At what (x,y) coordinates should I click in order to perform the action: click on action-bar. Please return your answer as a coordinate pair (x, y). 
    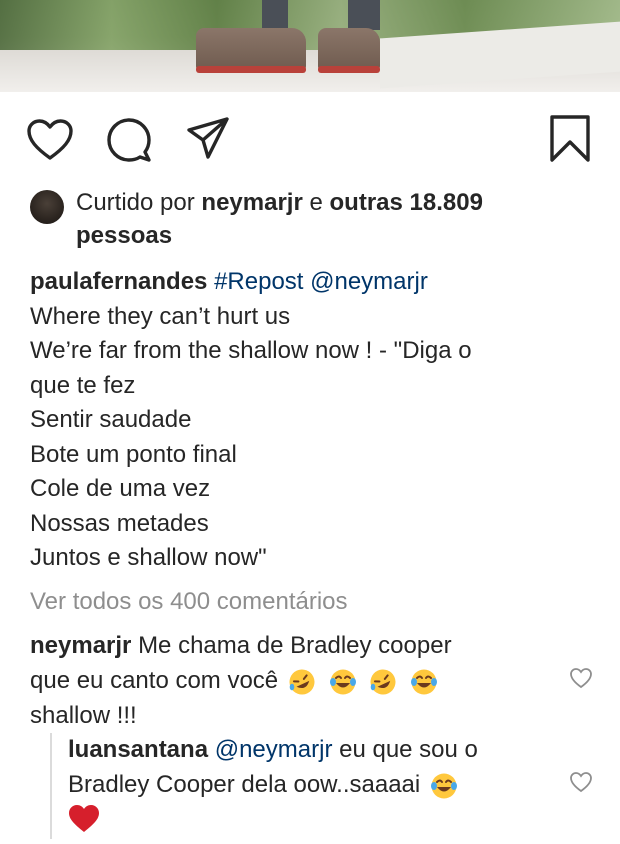
    Looking at the image, I should click on (310, 138).